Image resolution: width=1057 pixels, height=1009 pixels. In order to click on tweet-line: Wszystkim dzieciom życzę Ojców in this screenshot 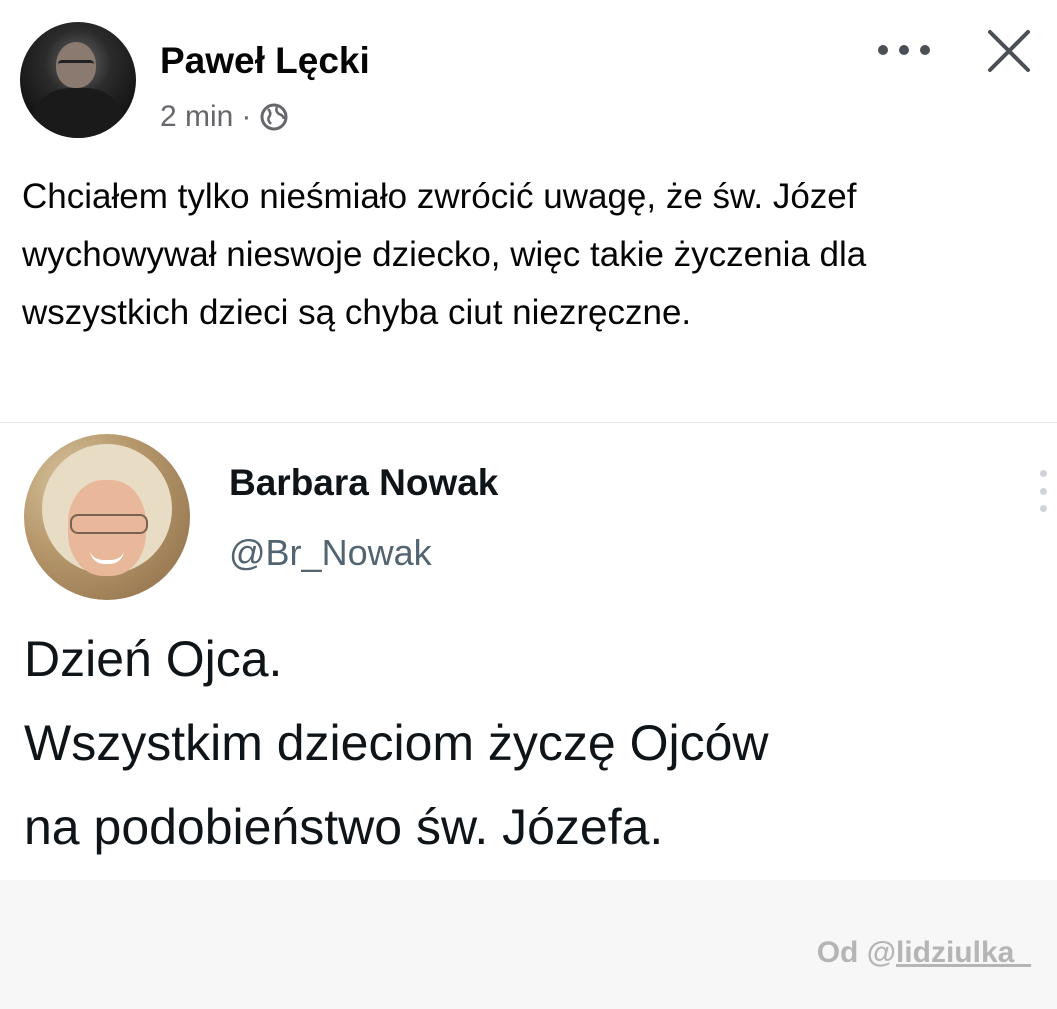, I will do `click(396, 743)`.